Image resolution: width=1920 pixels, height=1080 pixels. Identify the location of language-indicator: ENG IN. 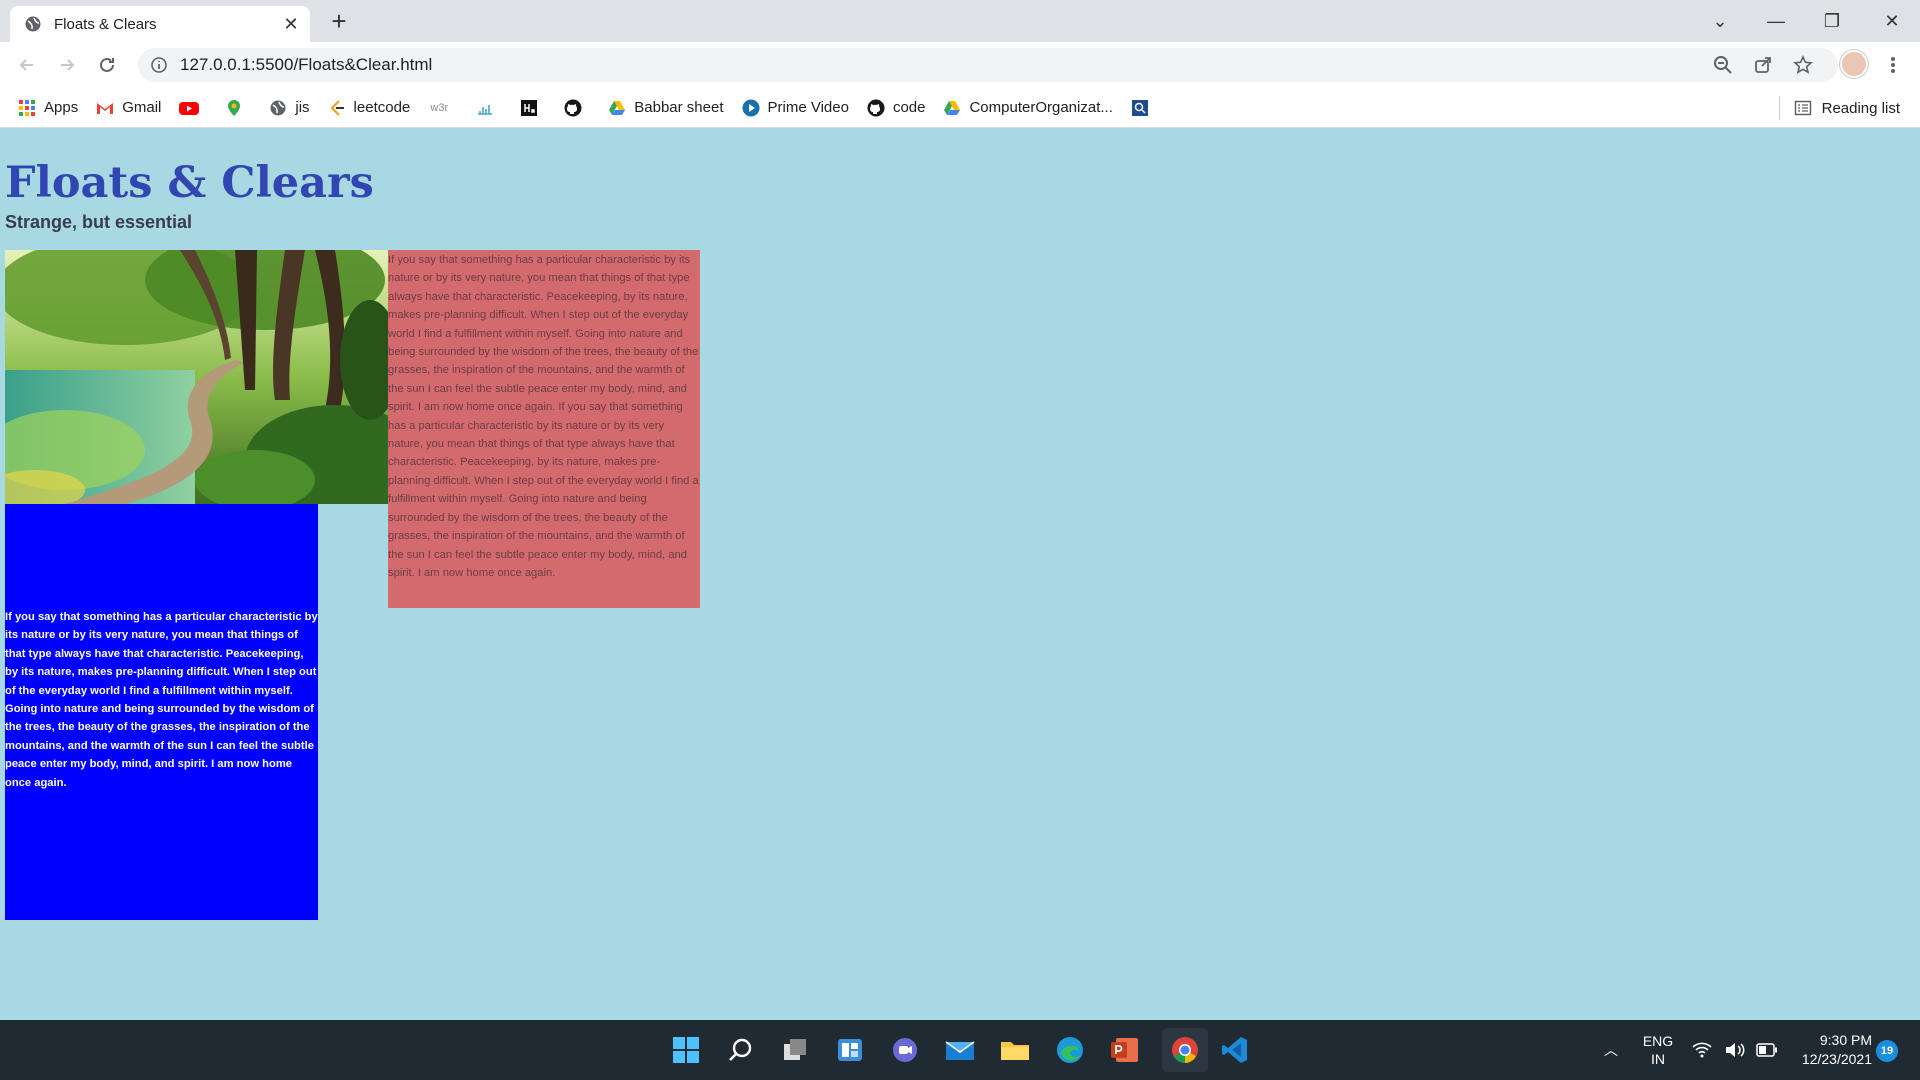
(1658, 1050).